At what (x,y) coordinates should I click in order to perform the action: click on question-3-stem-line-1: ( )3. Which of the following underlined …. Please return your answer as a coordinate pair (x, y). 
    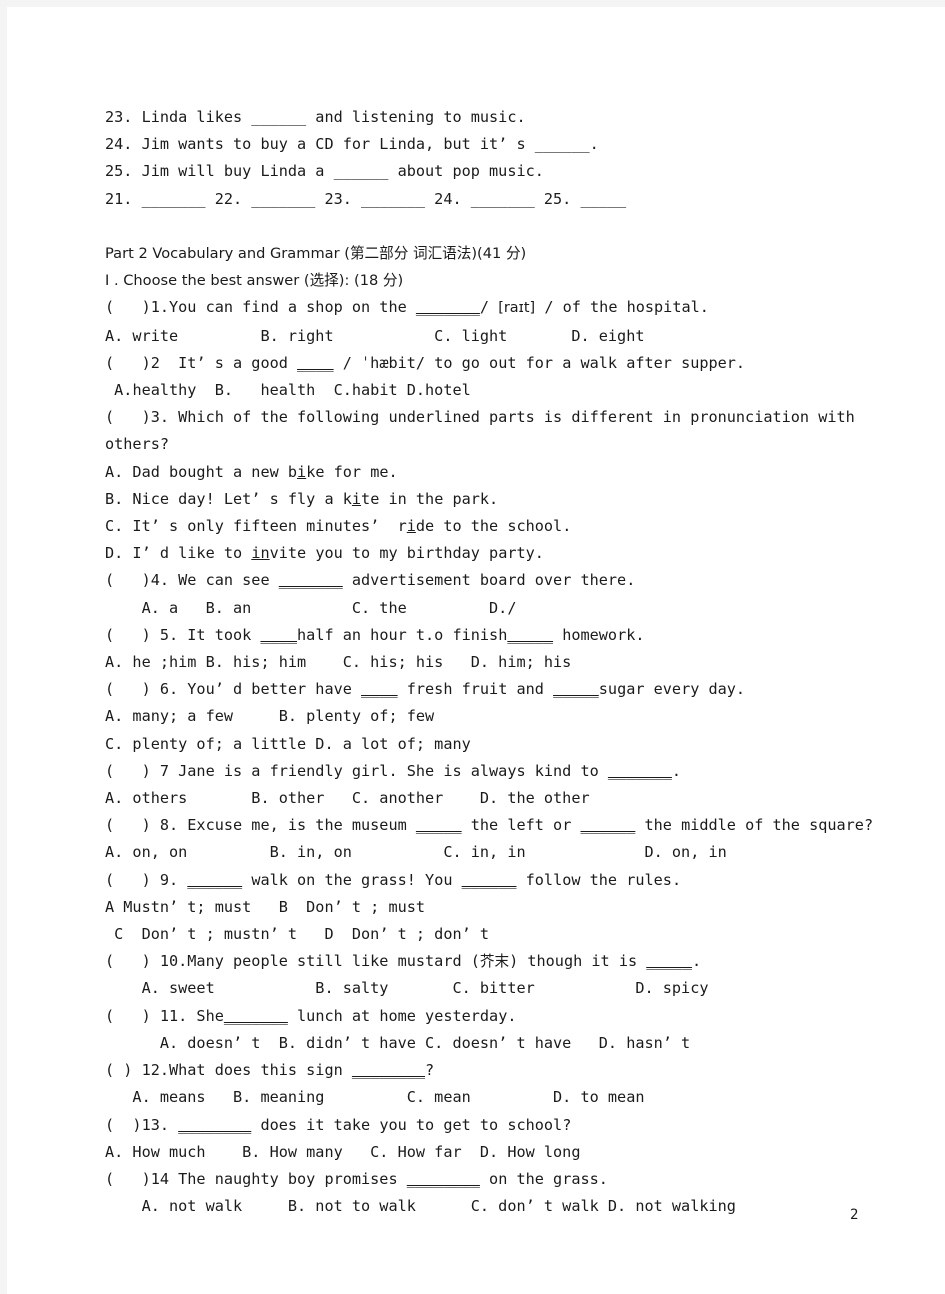
    Looking at the image, I should click on (480, 417).